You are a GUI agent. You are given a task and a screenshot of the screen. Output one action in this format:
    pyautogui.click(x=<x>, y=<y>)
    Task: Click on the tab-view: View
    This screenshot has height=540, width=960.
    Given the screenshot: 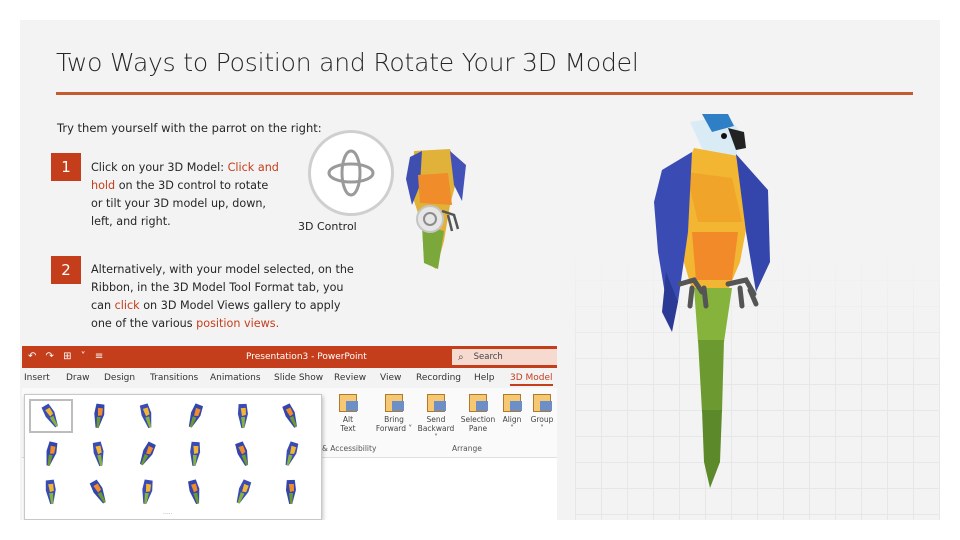 What is the action you would take?
    pyautogui.click(x=390, y=378)
    